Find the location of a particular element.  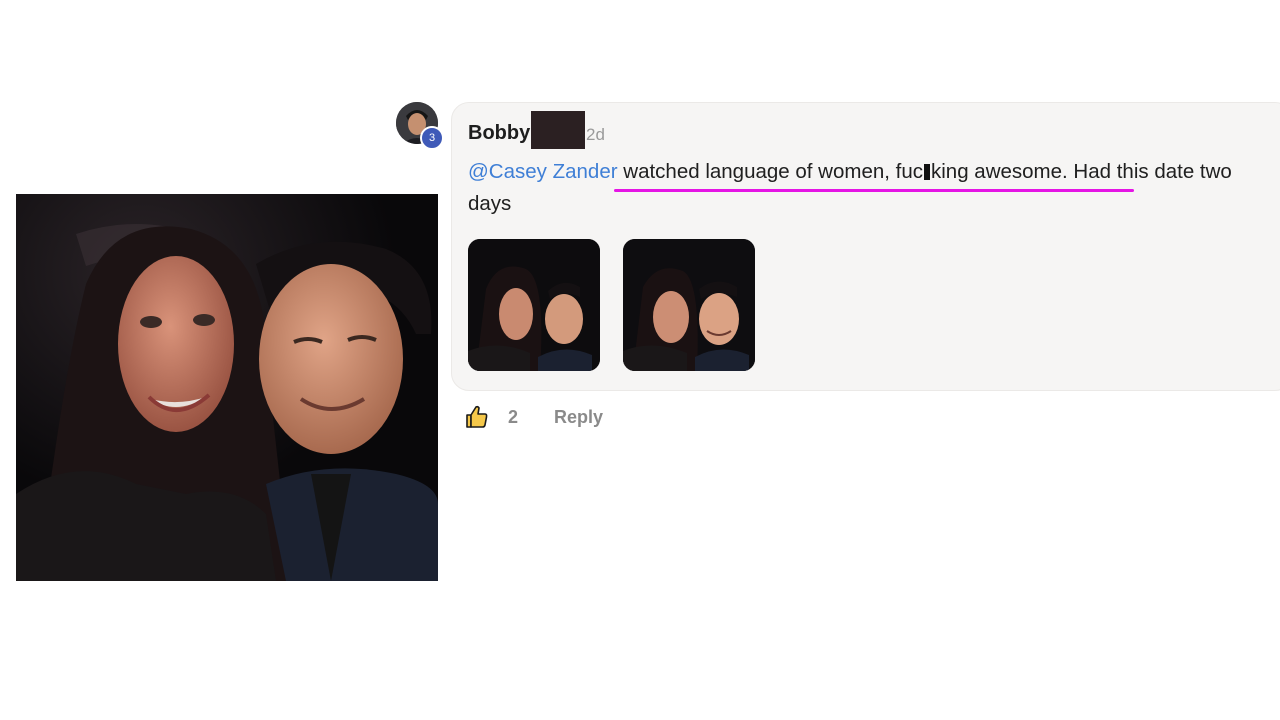

user-mention-link: @Casey Zander is located at coordinates (543, 171).